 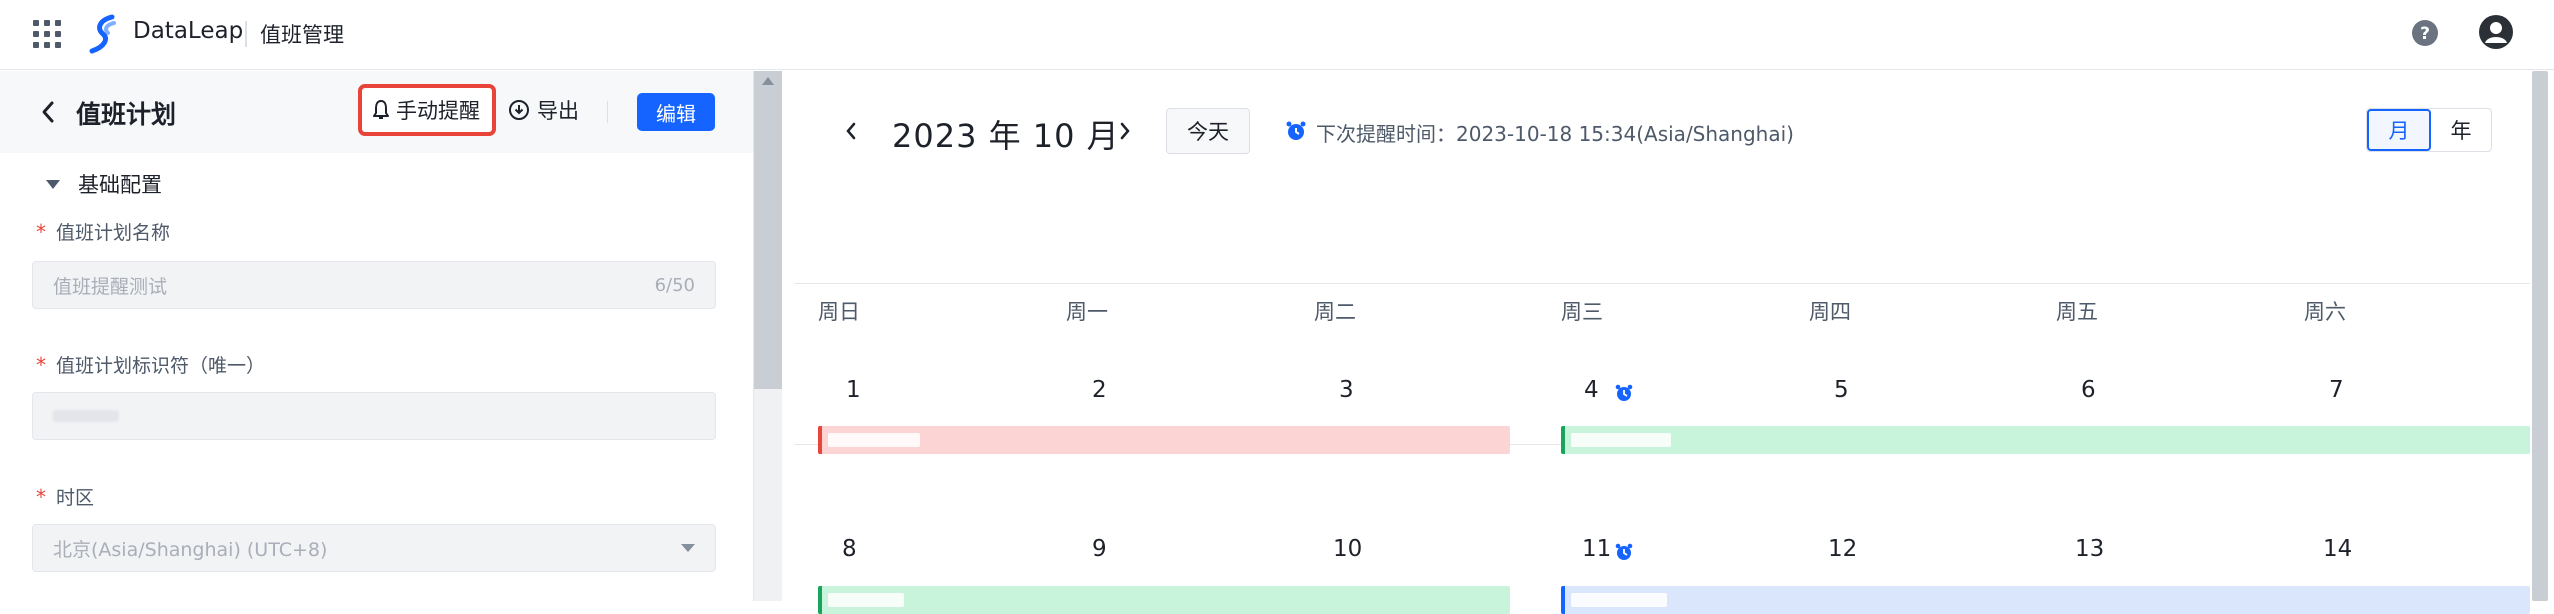 What do you see at coordinates (190, 549) in the screenshot?
I see `timezone-value: 北京(Asia/Shanghai) (UTC+8)` at bounding box center [190, 549].